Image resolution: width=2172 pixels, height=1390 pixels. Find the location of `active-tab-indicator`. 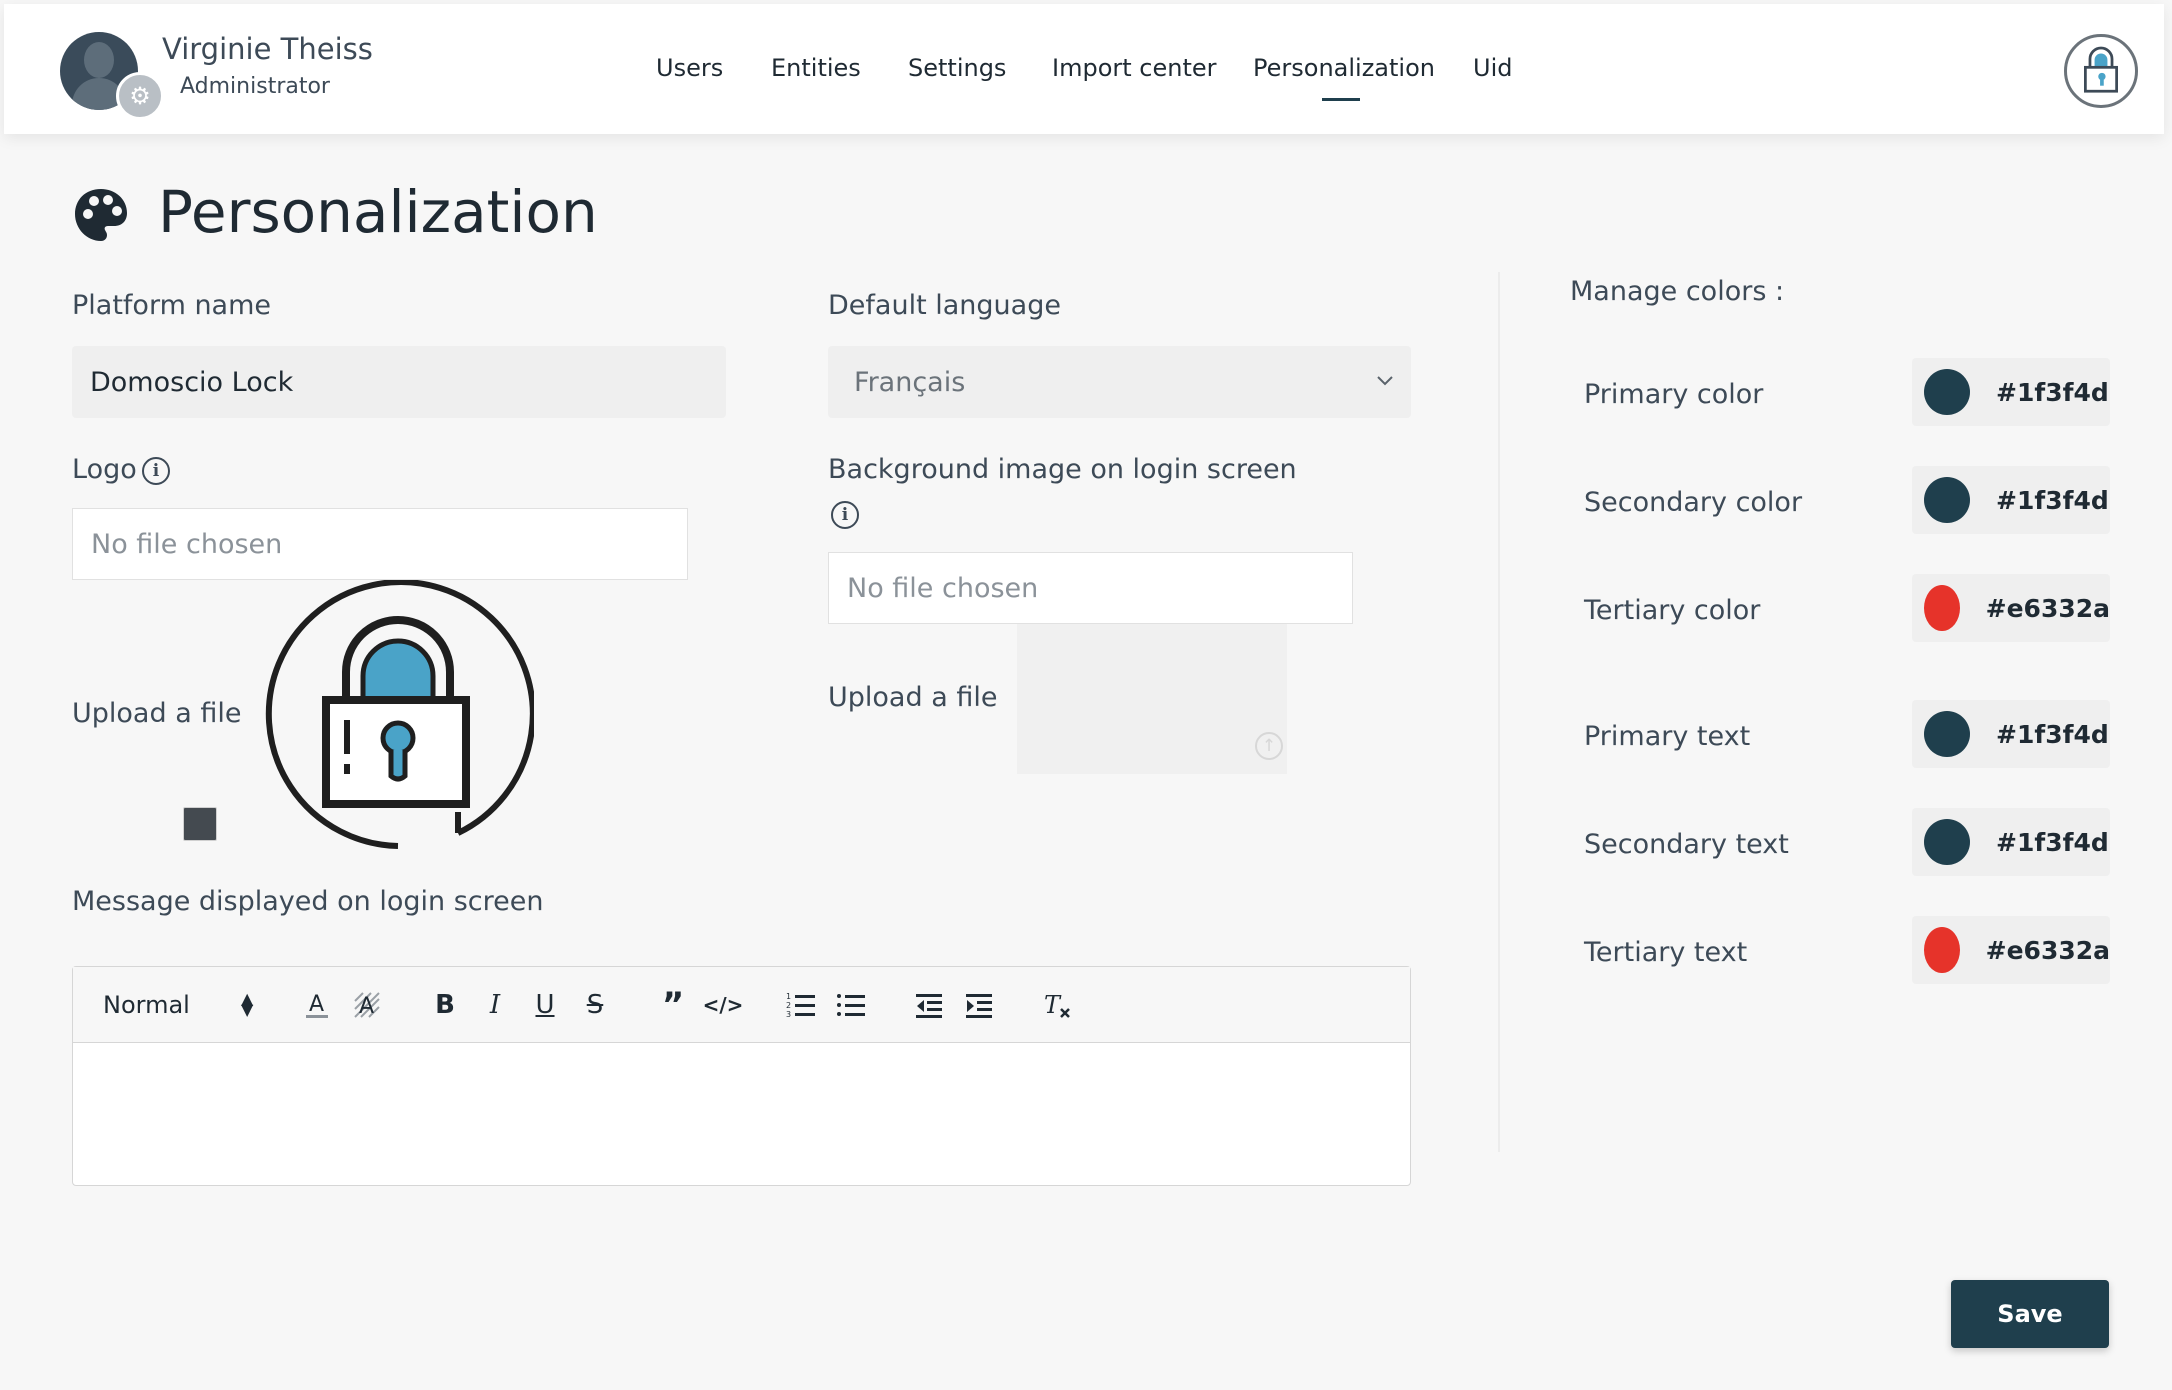

active-tab-indicator is located at coordinates (1341, 99).